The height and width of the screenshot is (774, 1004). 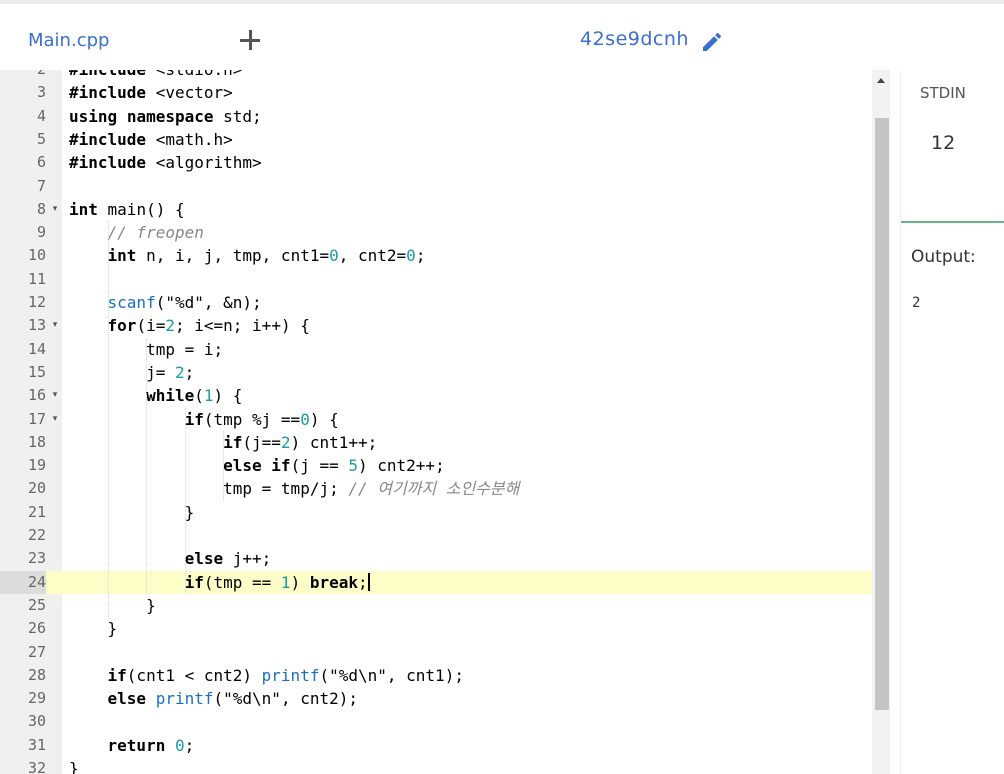 I want to click on code-text: #include <vector>, so click(x=151, y=93).